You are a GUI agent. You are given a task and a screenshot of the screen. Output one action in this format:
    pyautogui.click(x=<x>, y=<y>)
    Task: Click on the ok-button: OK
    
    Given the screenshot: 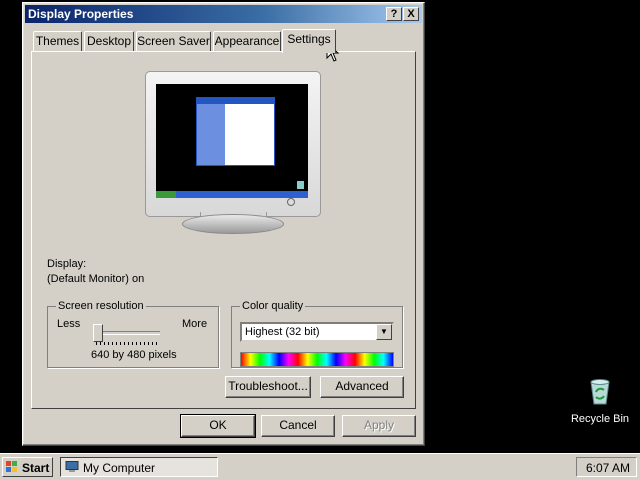 What is the action you would take?
    pyautogui.click(x=218, y=426)
    